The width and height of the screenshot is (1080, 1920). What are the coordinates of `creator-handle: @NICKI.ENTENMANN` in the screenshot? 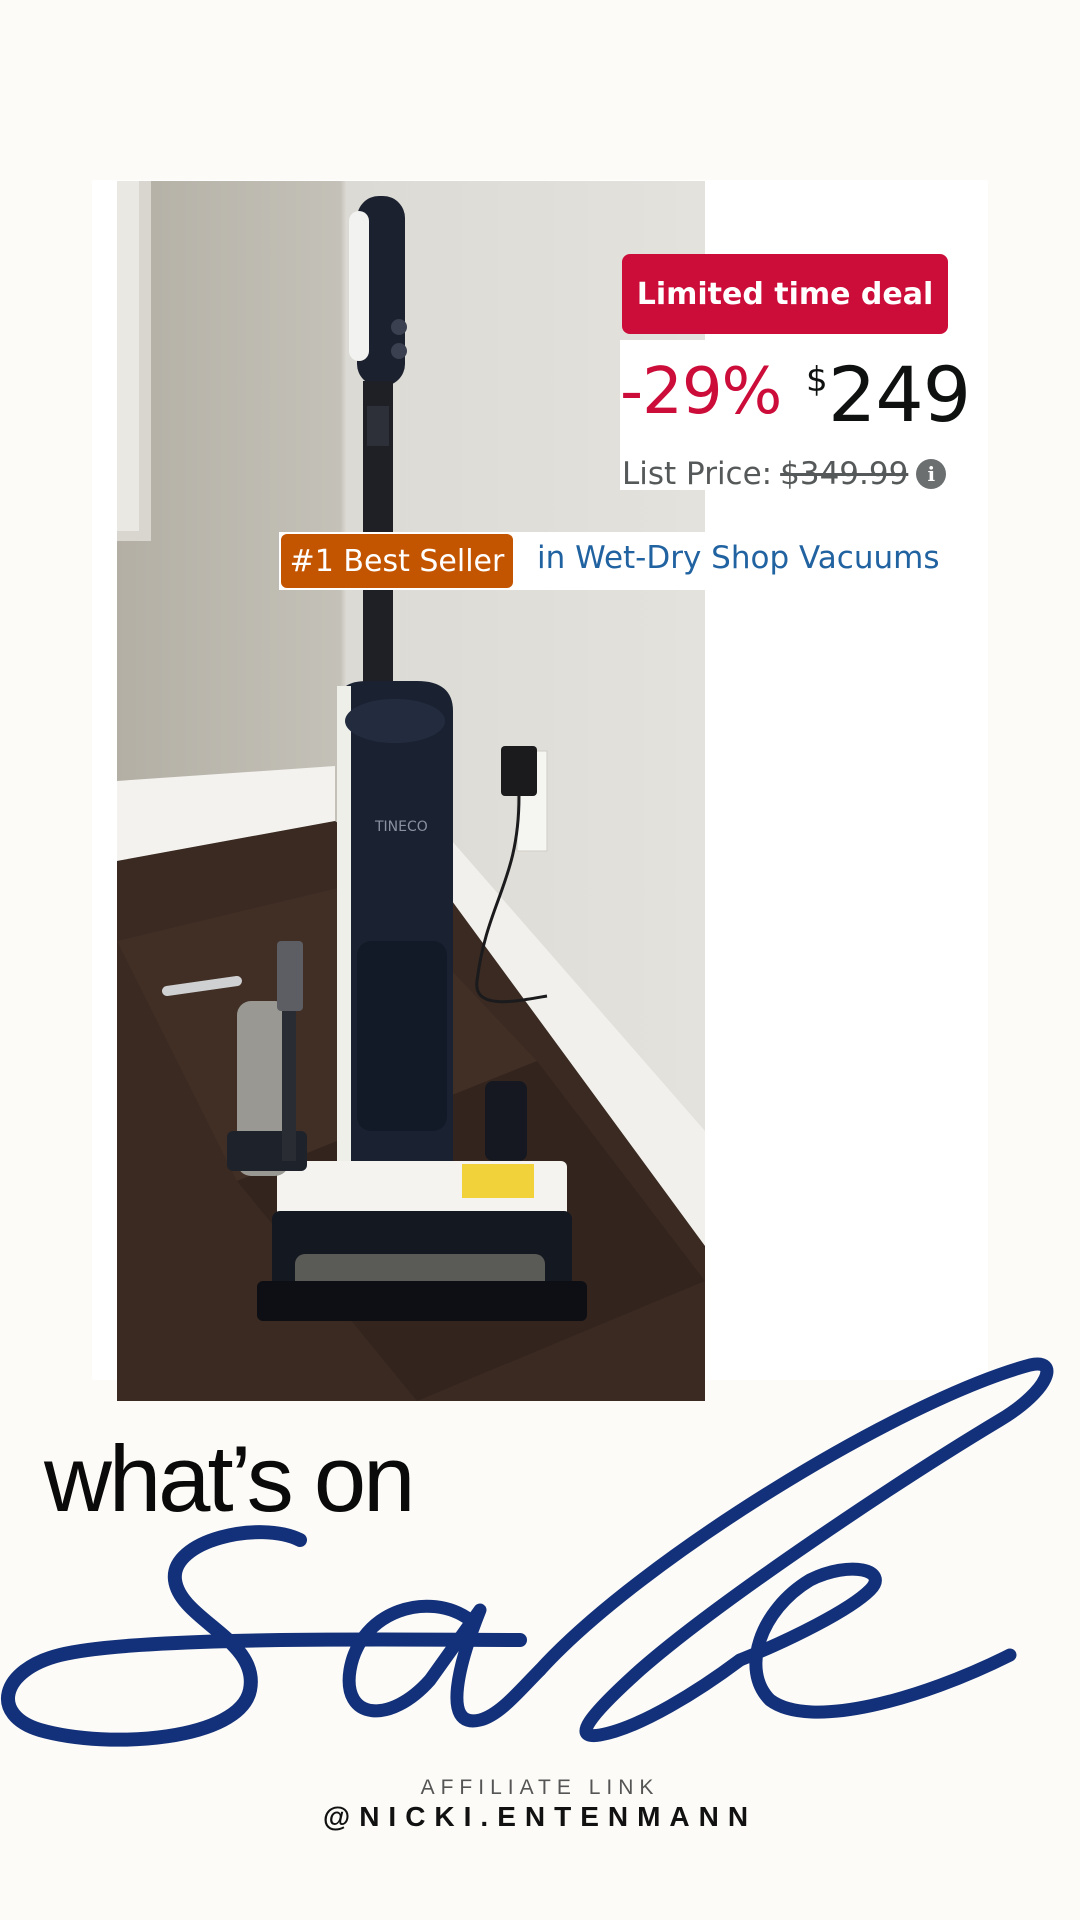 It's located at (540, 1817).